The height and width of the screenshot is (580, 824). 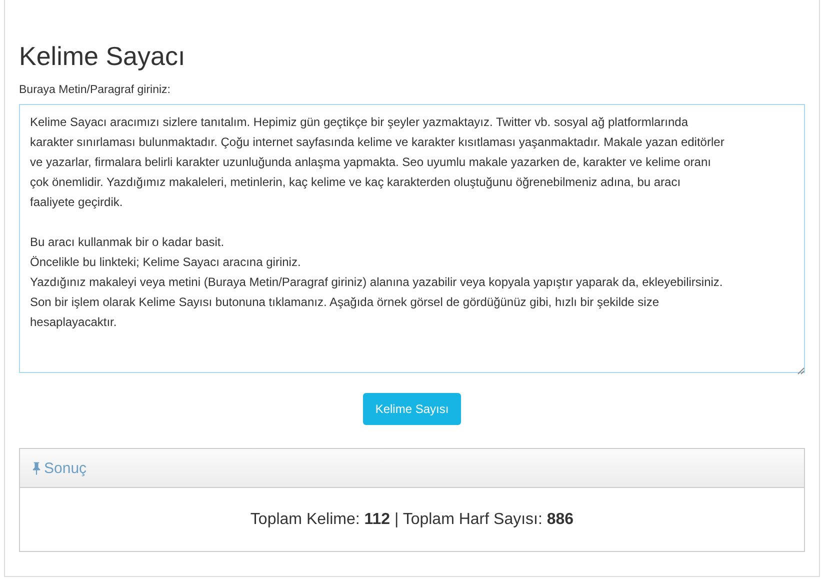 I want to click on result-text: Toplam Kelime: 112 | Toplam Harf Sayısı: 886, so click(x=412, y=519).